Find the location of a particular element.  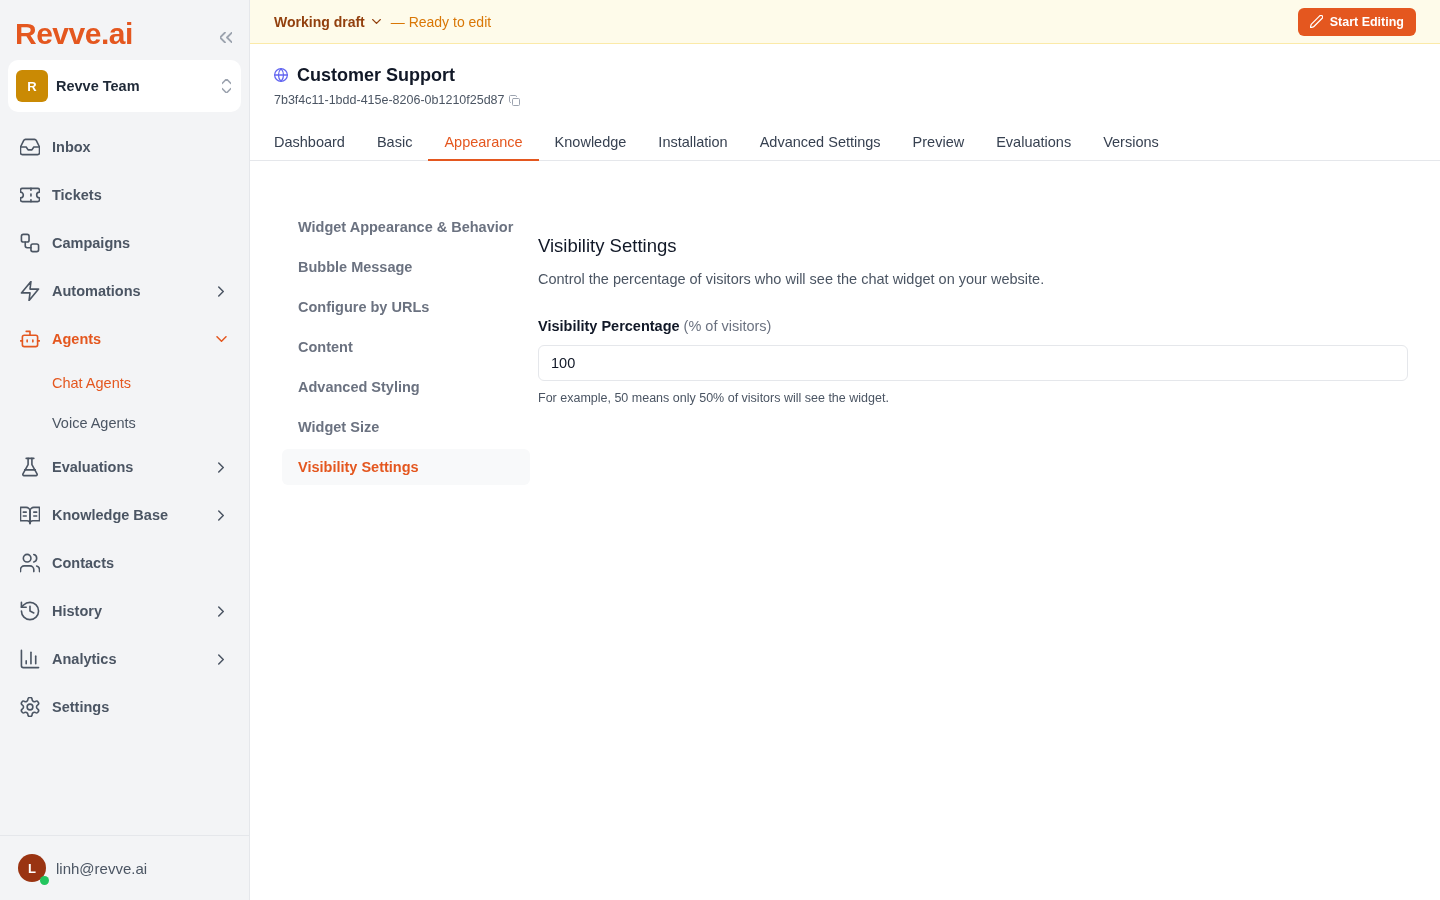

tab: Evaluations is located at coordinates (1034, 143).